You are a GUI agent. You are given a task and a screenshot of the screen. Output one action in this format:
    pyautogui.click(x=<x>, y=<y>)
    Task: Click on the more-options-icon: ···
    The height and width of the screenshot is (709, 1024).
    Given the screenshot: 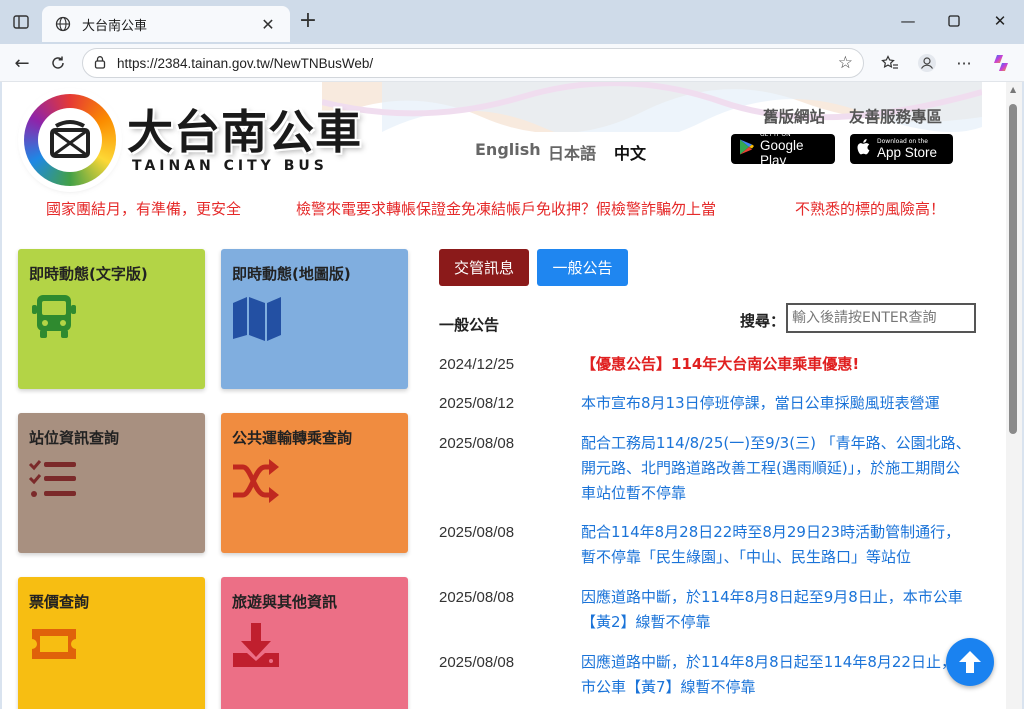 What is the action you would take?
    pyautogui.click(x=964, y=63)
    